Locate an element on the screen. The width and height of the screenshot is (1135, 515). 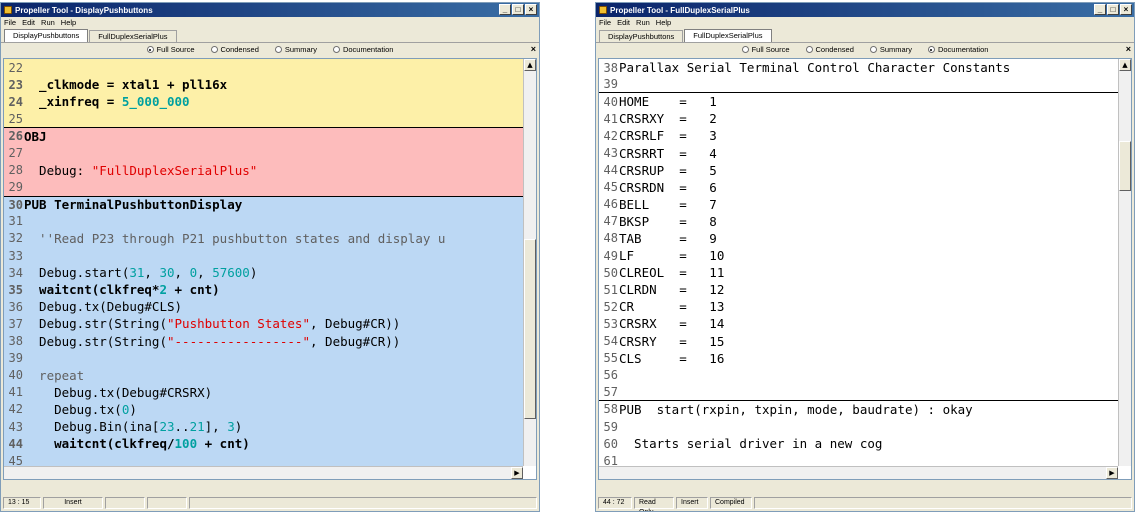
code-line: 60 Starts serial driver in a new cog is located at coordinates (858, 444).